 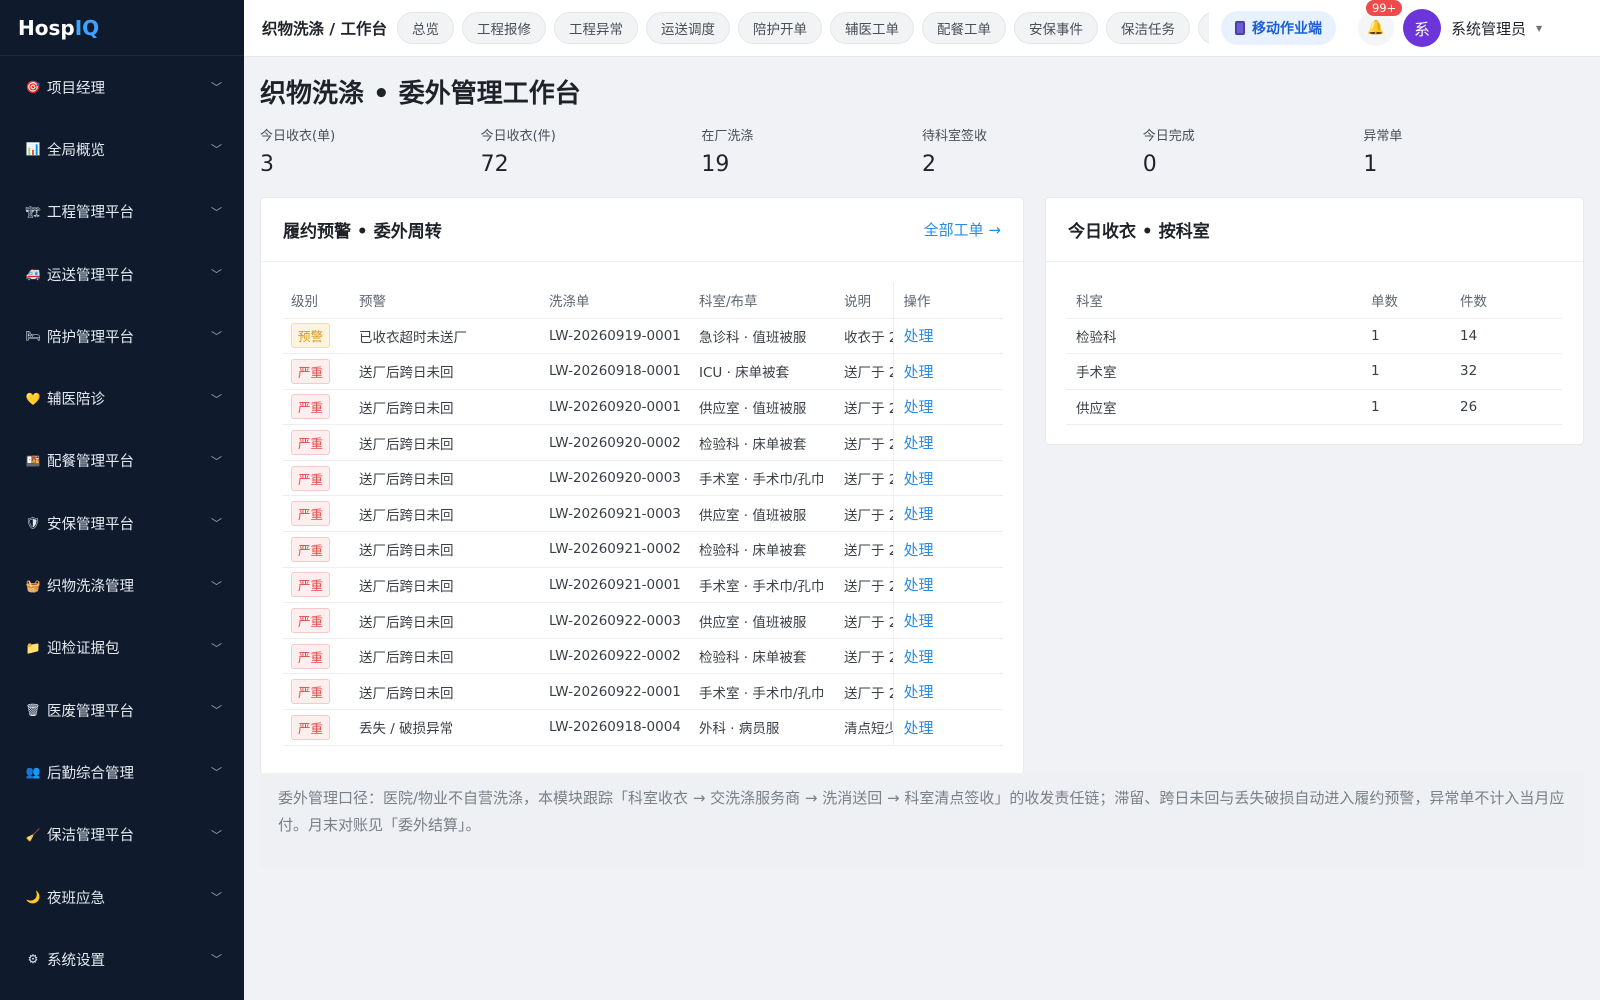 I want to click on sidebar-item: 🛡 安保管理平台 ﹀, so click(x=122, y=523).